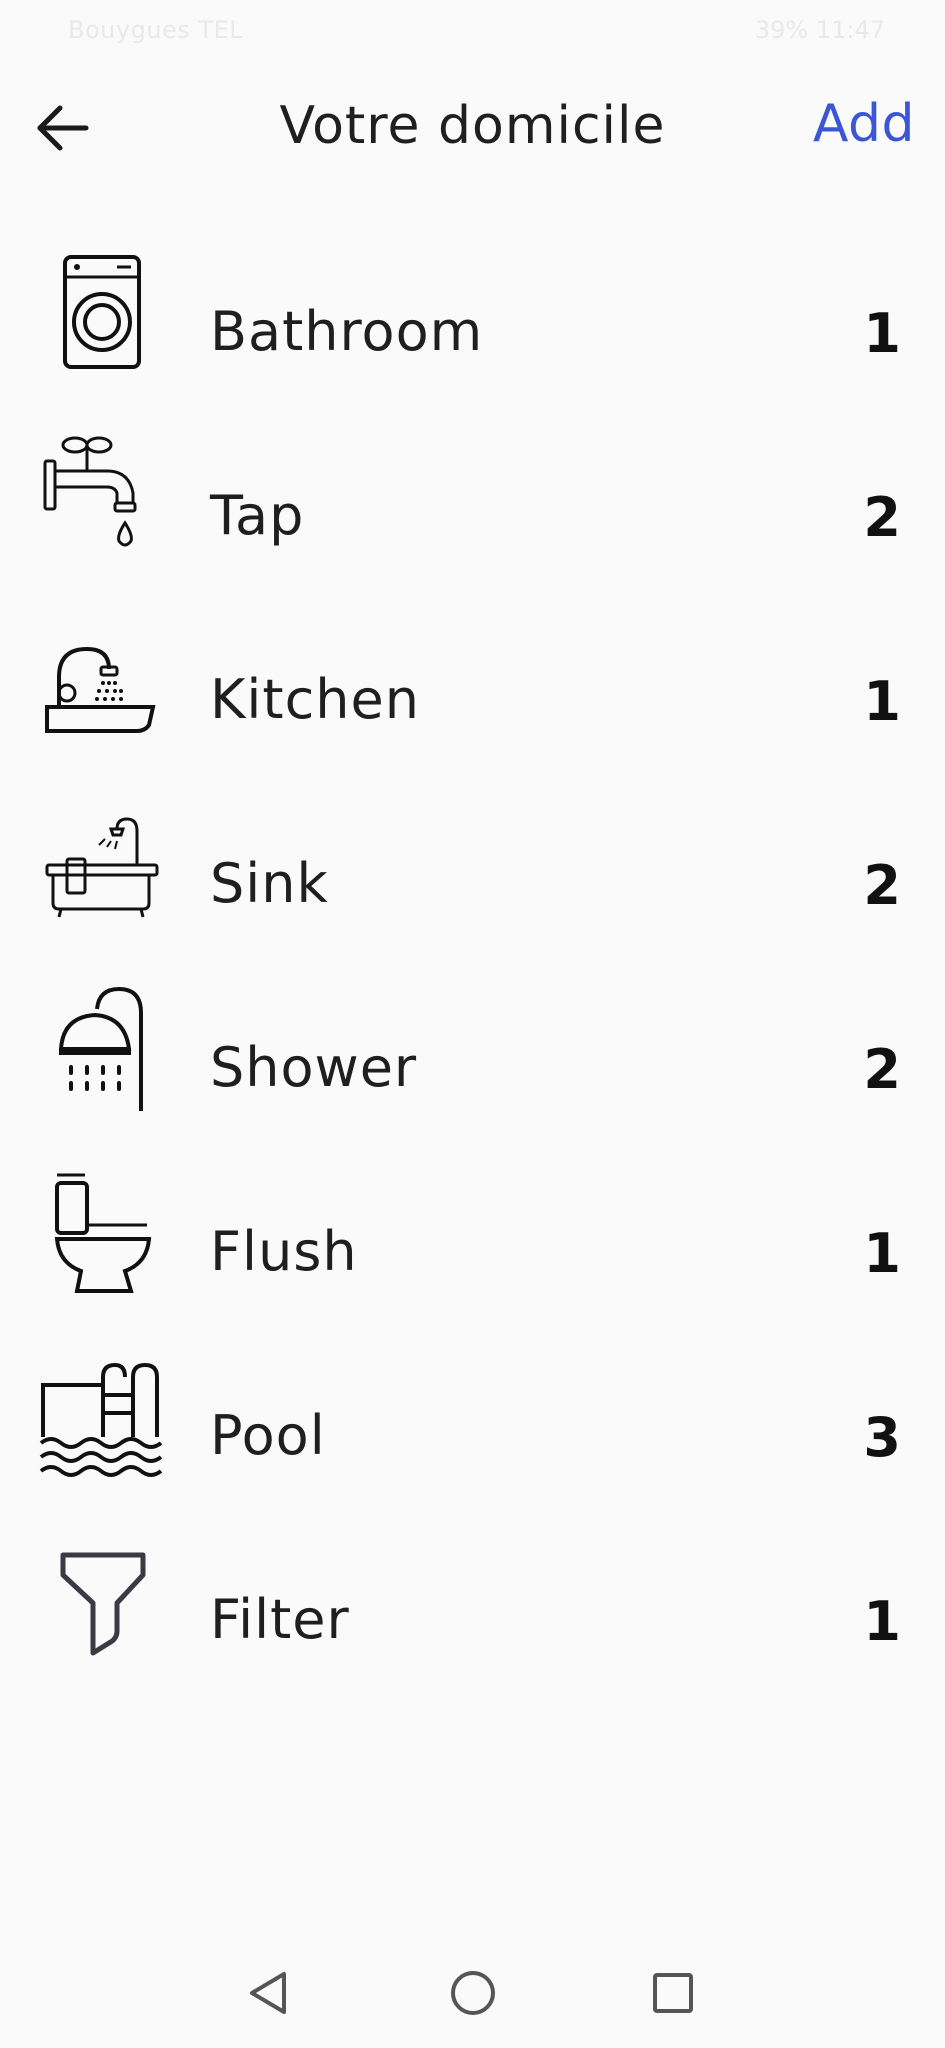 The height and width of the screenshot is (2048, 945). What do you see at coordinates (864, 124) in the screenshot?
I see `add-button: Add` at bounding box center [864, 124].